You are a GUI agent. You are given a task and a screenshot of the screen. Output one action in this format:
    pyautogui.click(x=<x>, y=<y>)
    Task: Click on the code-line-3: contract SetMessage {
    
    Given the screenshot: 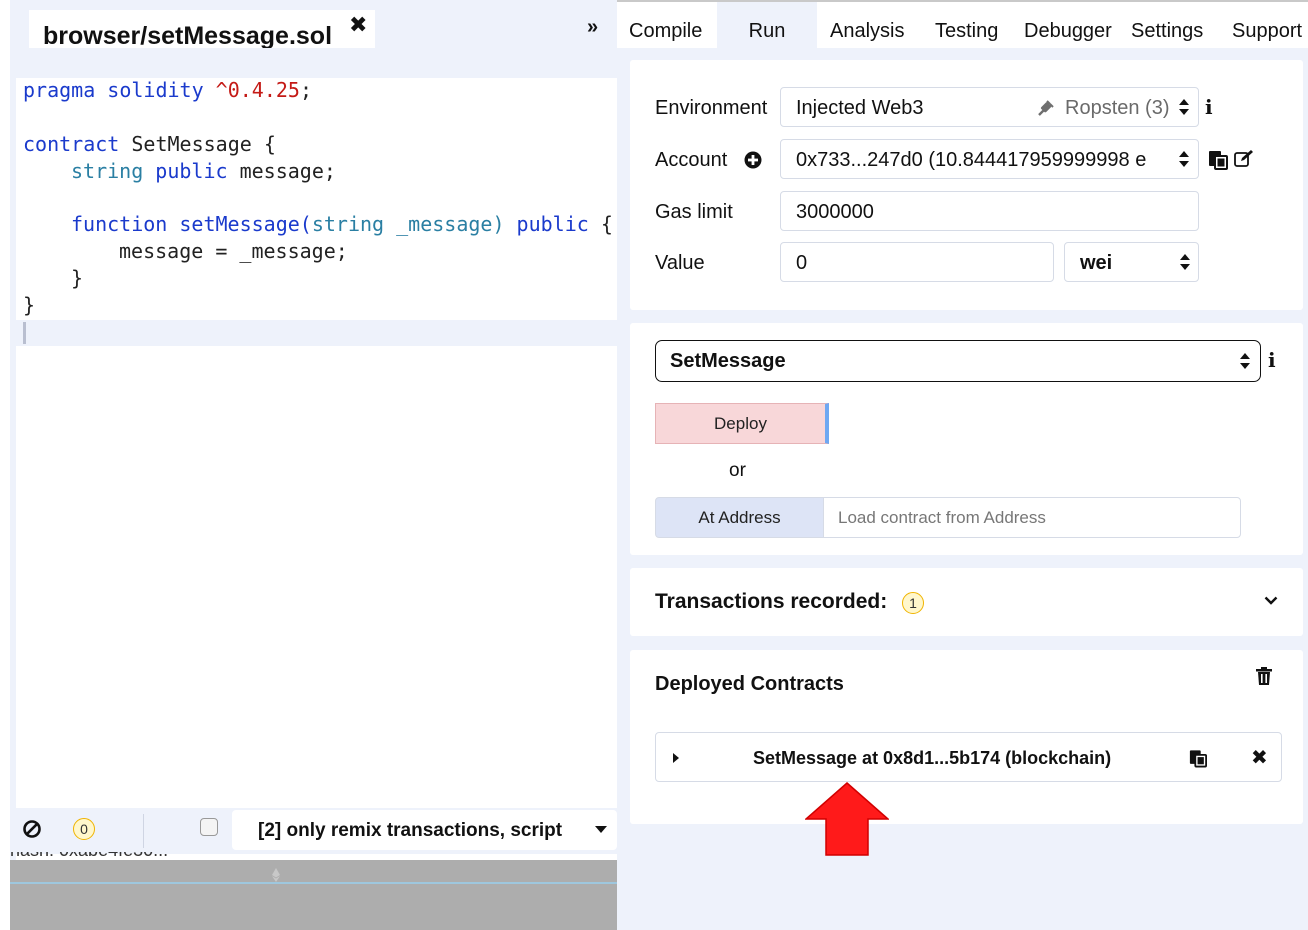 What is the action you would take?
    pyautogui.click(x=149, y=144)
    